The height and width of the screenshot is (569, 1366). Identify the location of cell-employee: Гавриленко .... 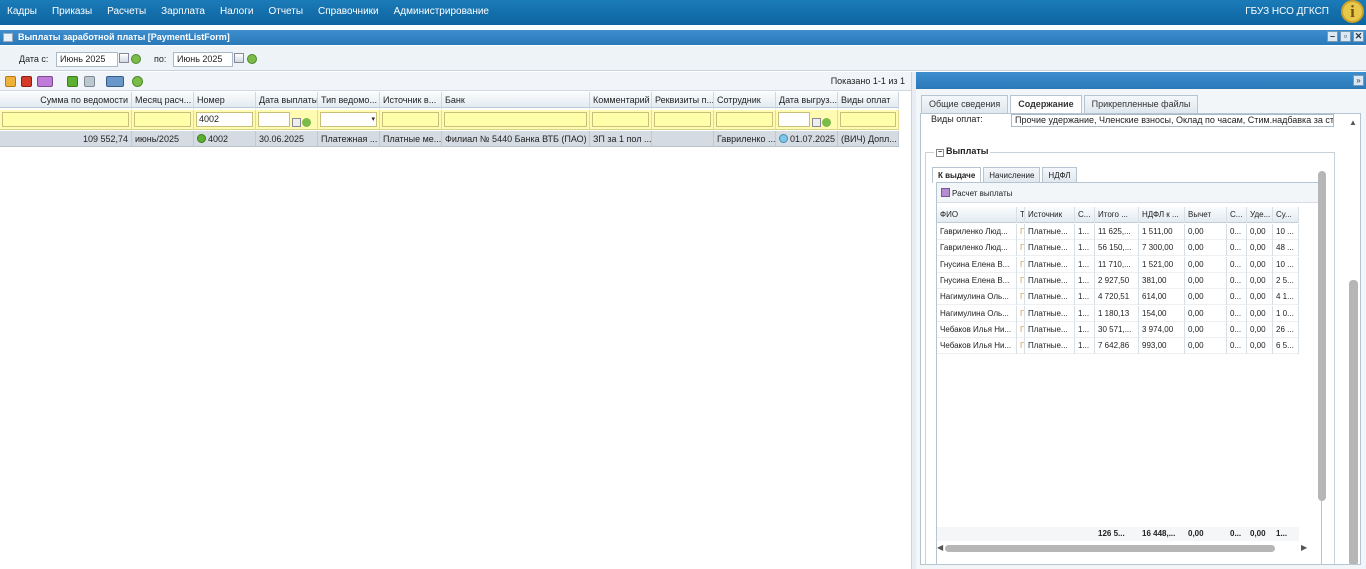
(745, 139).